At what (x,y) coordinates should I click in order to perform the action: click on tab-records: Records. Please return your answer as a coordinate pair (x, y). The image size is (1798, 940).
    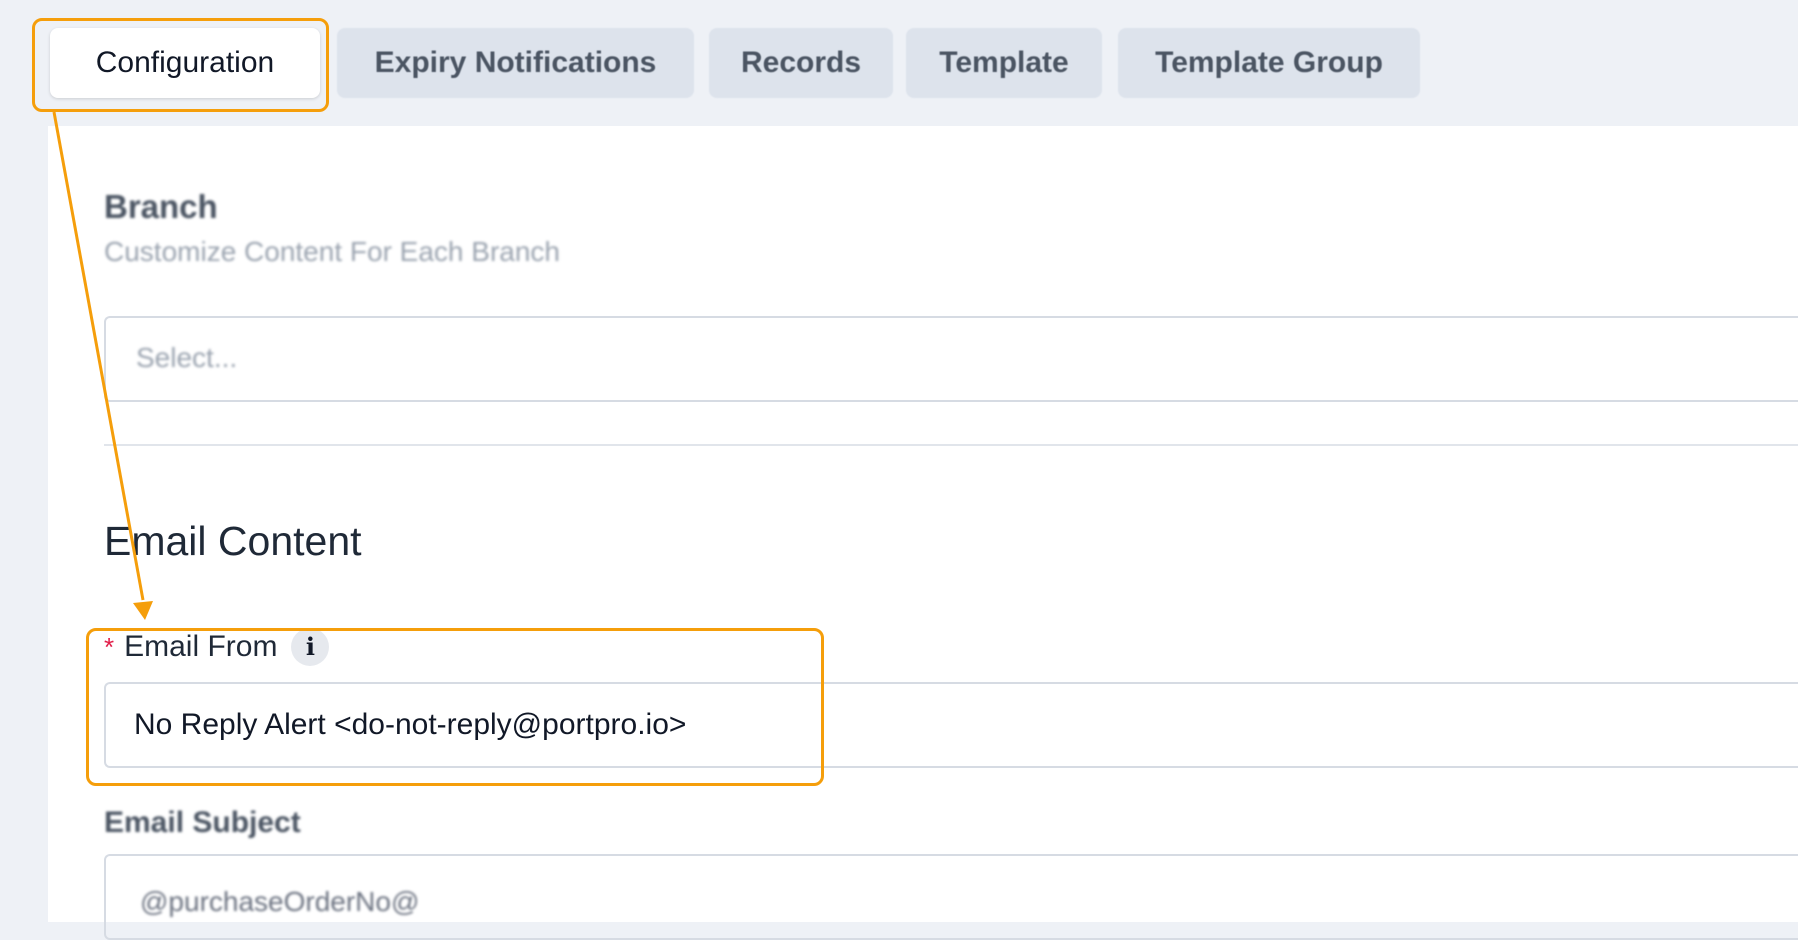
    Looking at the image, I should click on (801, 63).